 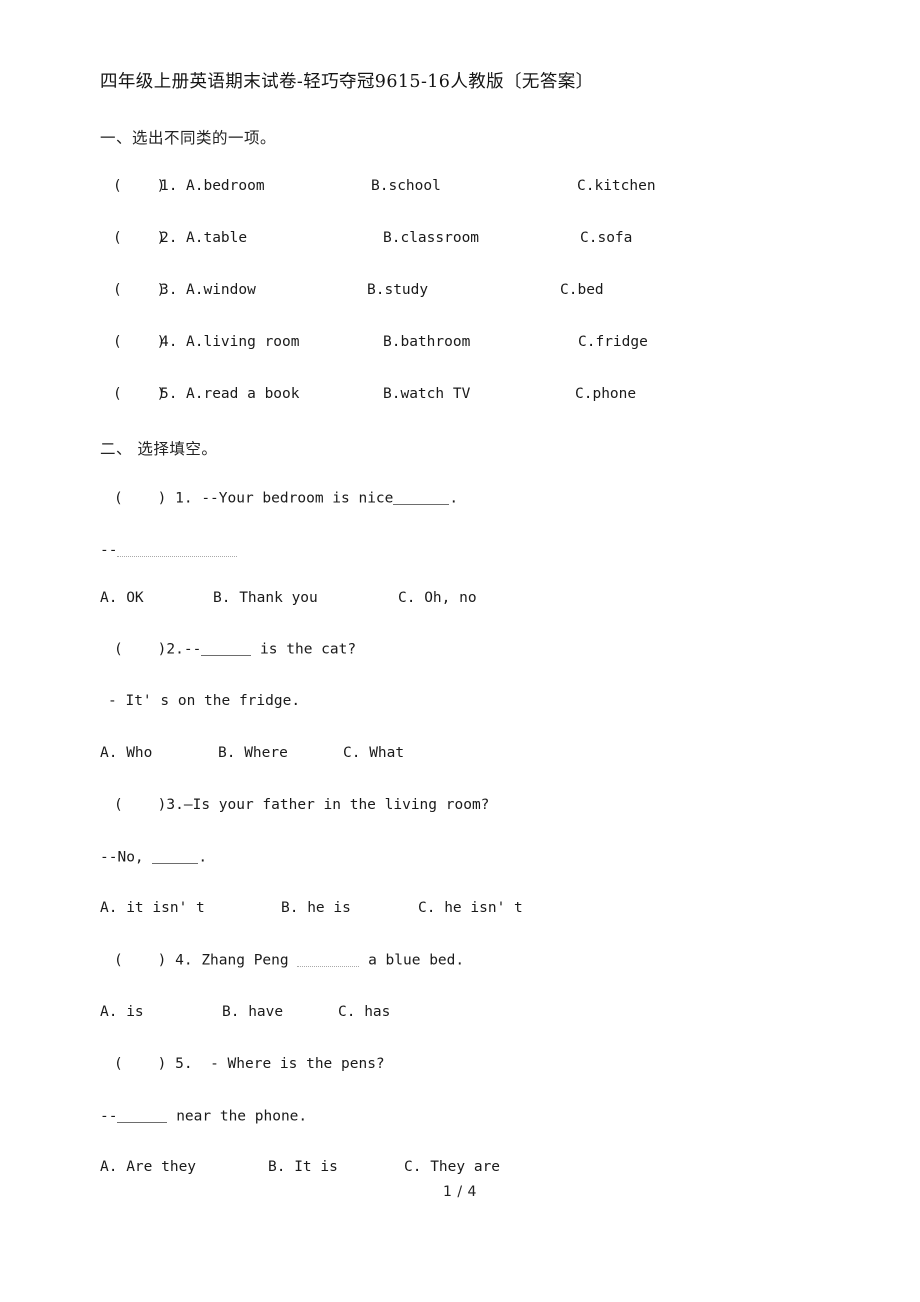 What do you see at coordinates (253, 753) in the screenshot?
I see `option-b: B. Where` at bounding box center [253, 753].